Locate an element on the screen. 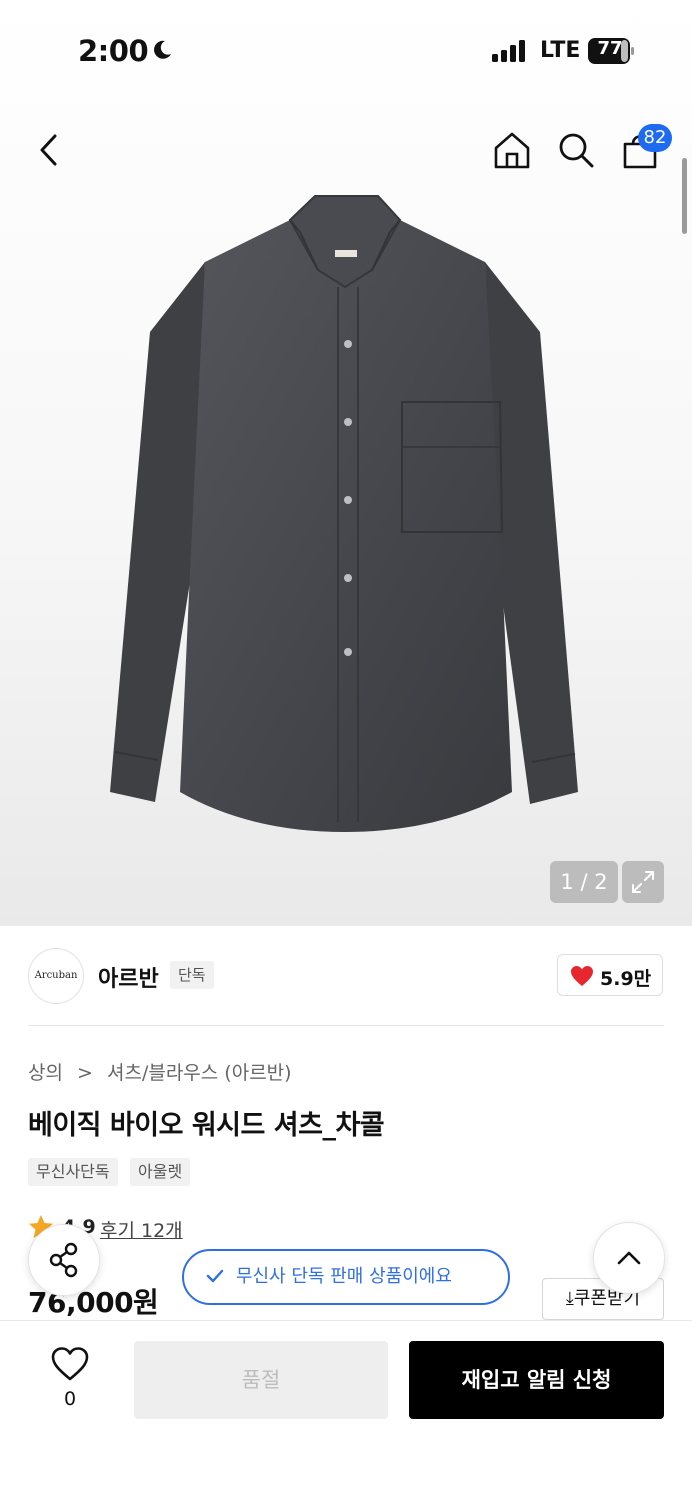  wishlist-count: 0 is located at coordinates (70, 1399).